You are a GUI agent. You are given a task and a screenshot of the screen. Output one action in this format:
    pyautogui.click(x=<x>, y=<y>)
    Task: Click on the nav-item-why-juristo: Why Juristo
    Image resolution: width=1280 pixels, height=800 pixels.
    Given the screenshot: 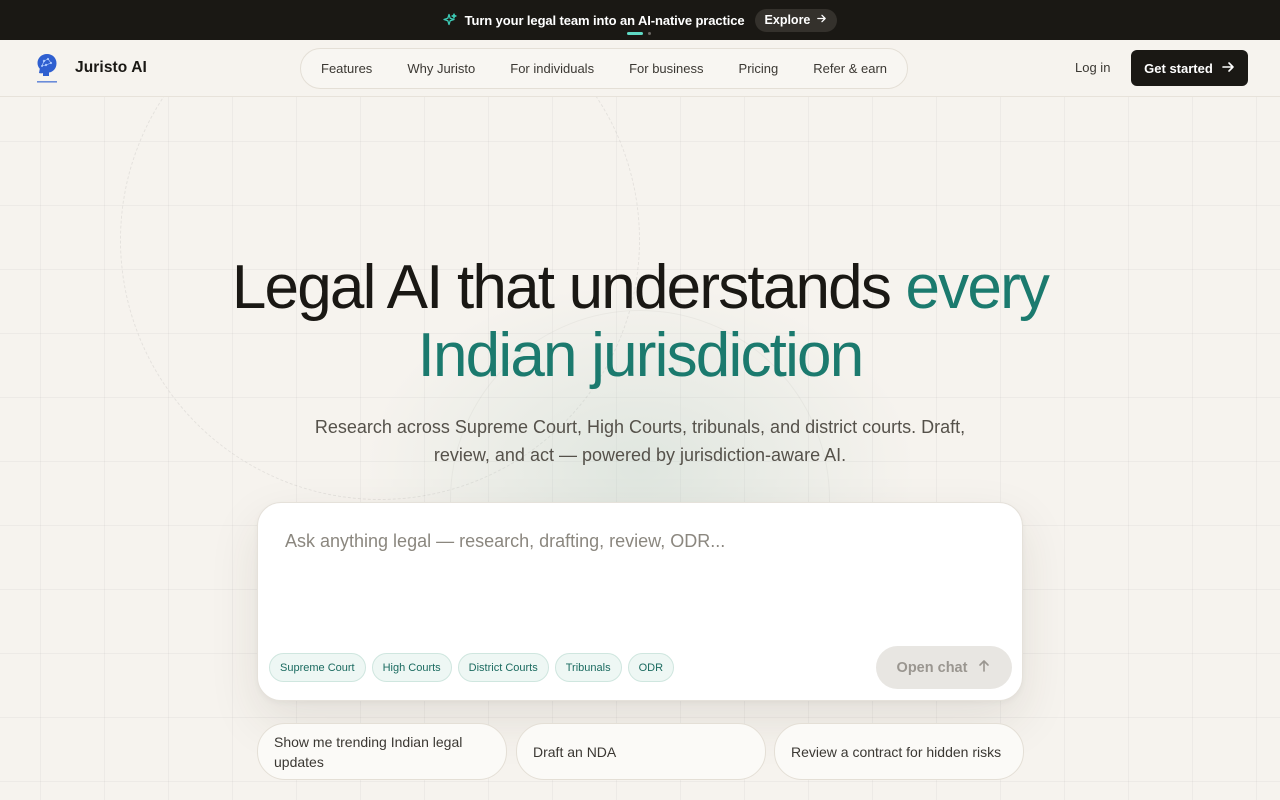 What is the action you would take?
    pyautogui.click(x=441, y=68)
    